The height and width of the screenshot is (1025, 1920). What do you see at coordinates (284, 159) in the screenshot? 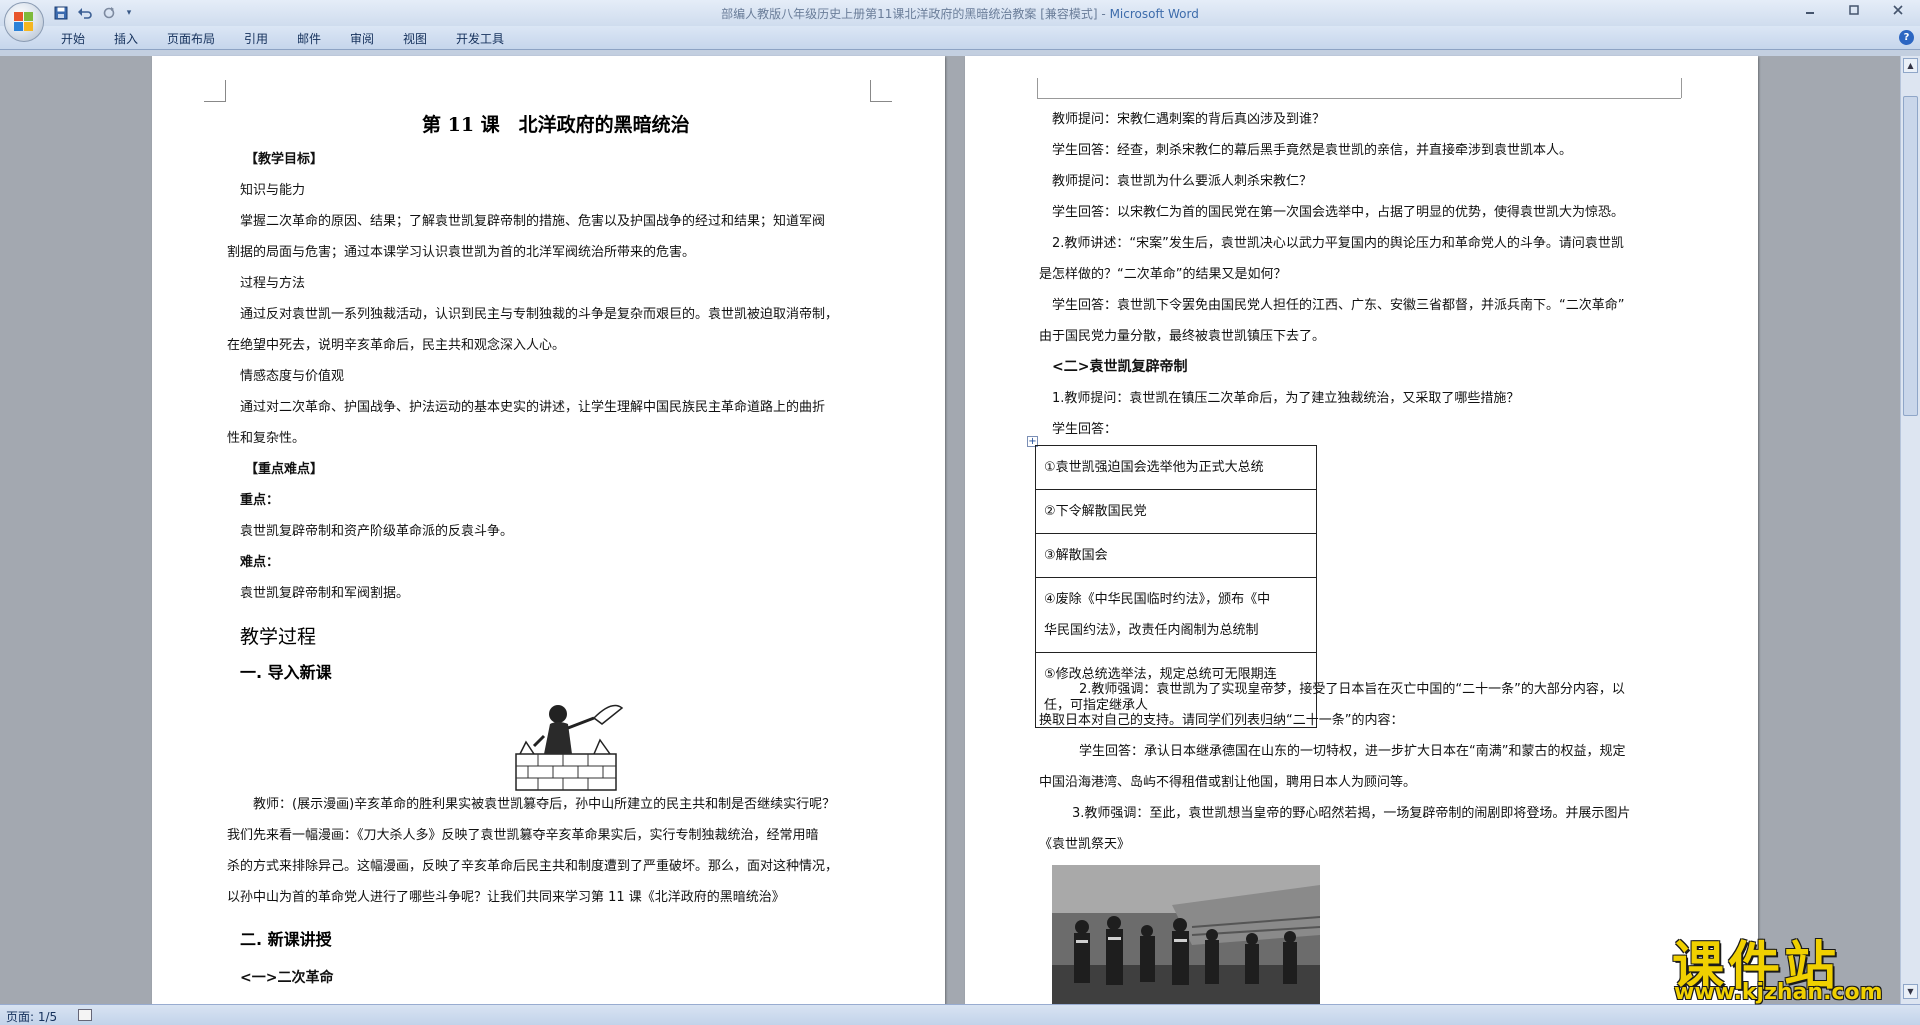
I see `goals-heading: 【教学目标】` at bounding box center [284, 159].